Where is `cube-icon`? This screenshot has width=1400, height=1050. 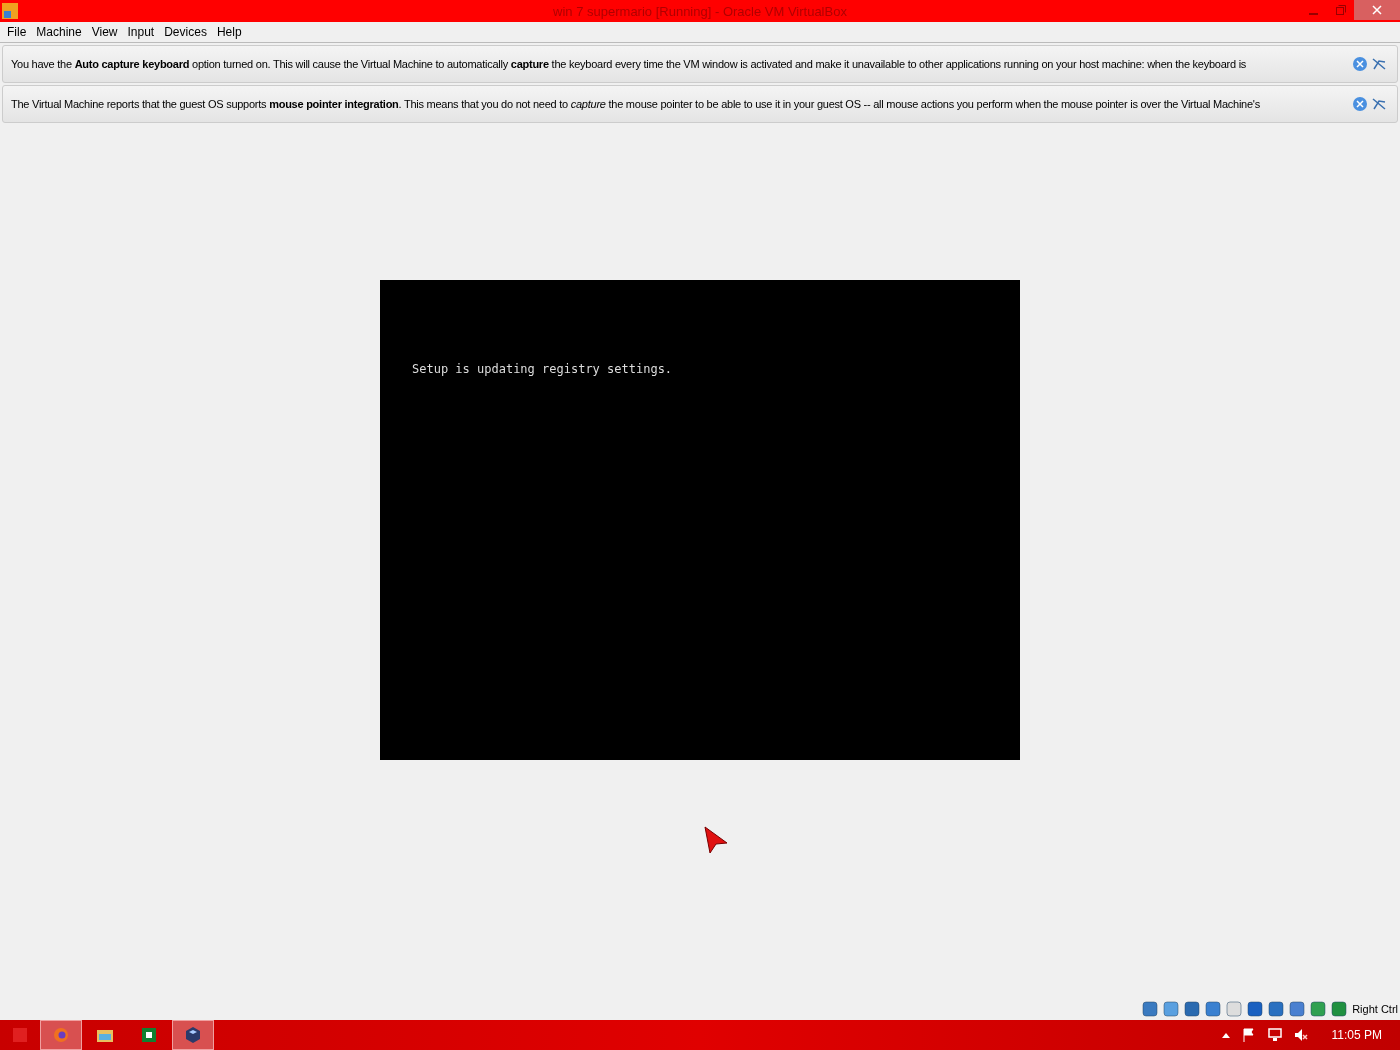
cube-icon is located at coordinates (193, 1035).